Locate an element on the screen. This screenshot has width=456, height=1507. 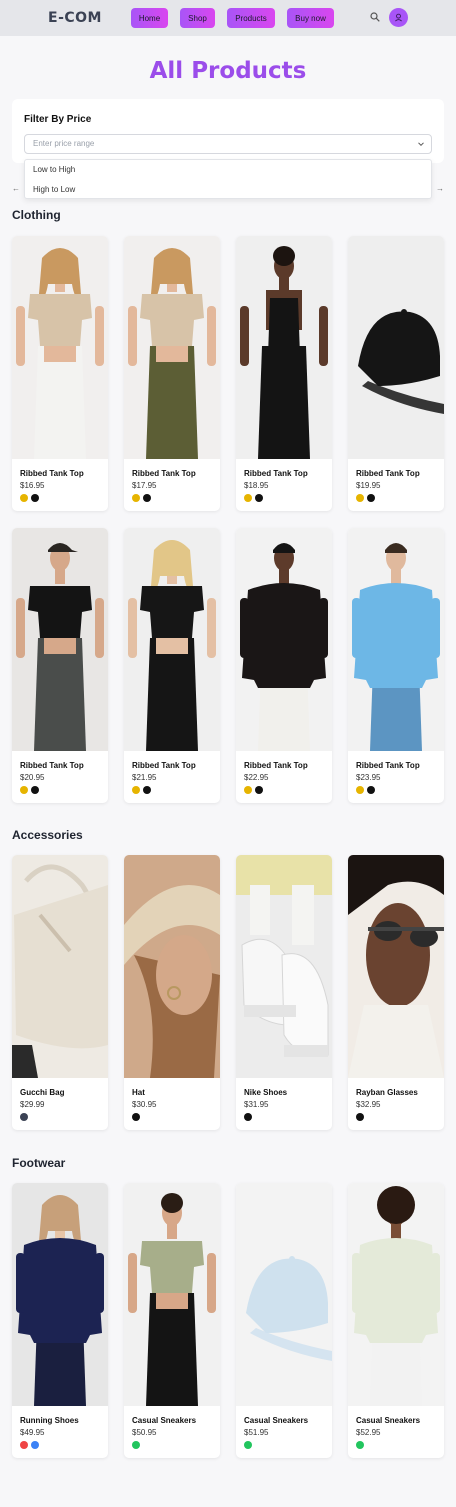
product-name: Hat is located at coordinates (138, 1092).